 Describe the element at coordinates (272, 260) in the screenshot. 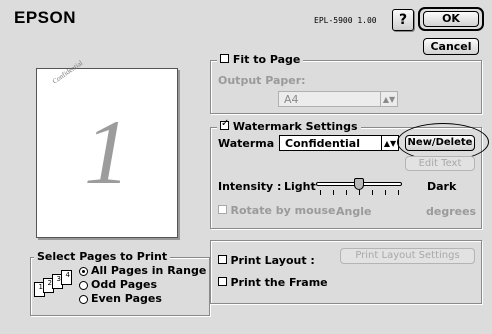

I see `print-layout-label: Print Layout :` at that location.